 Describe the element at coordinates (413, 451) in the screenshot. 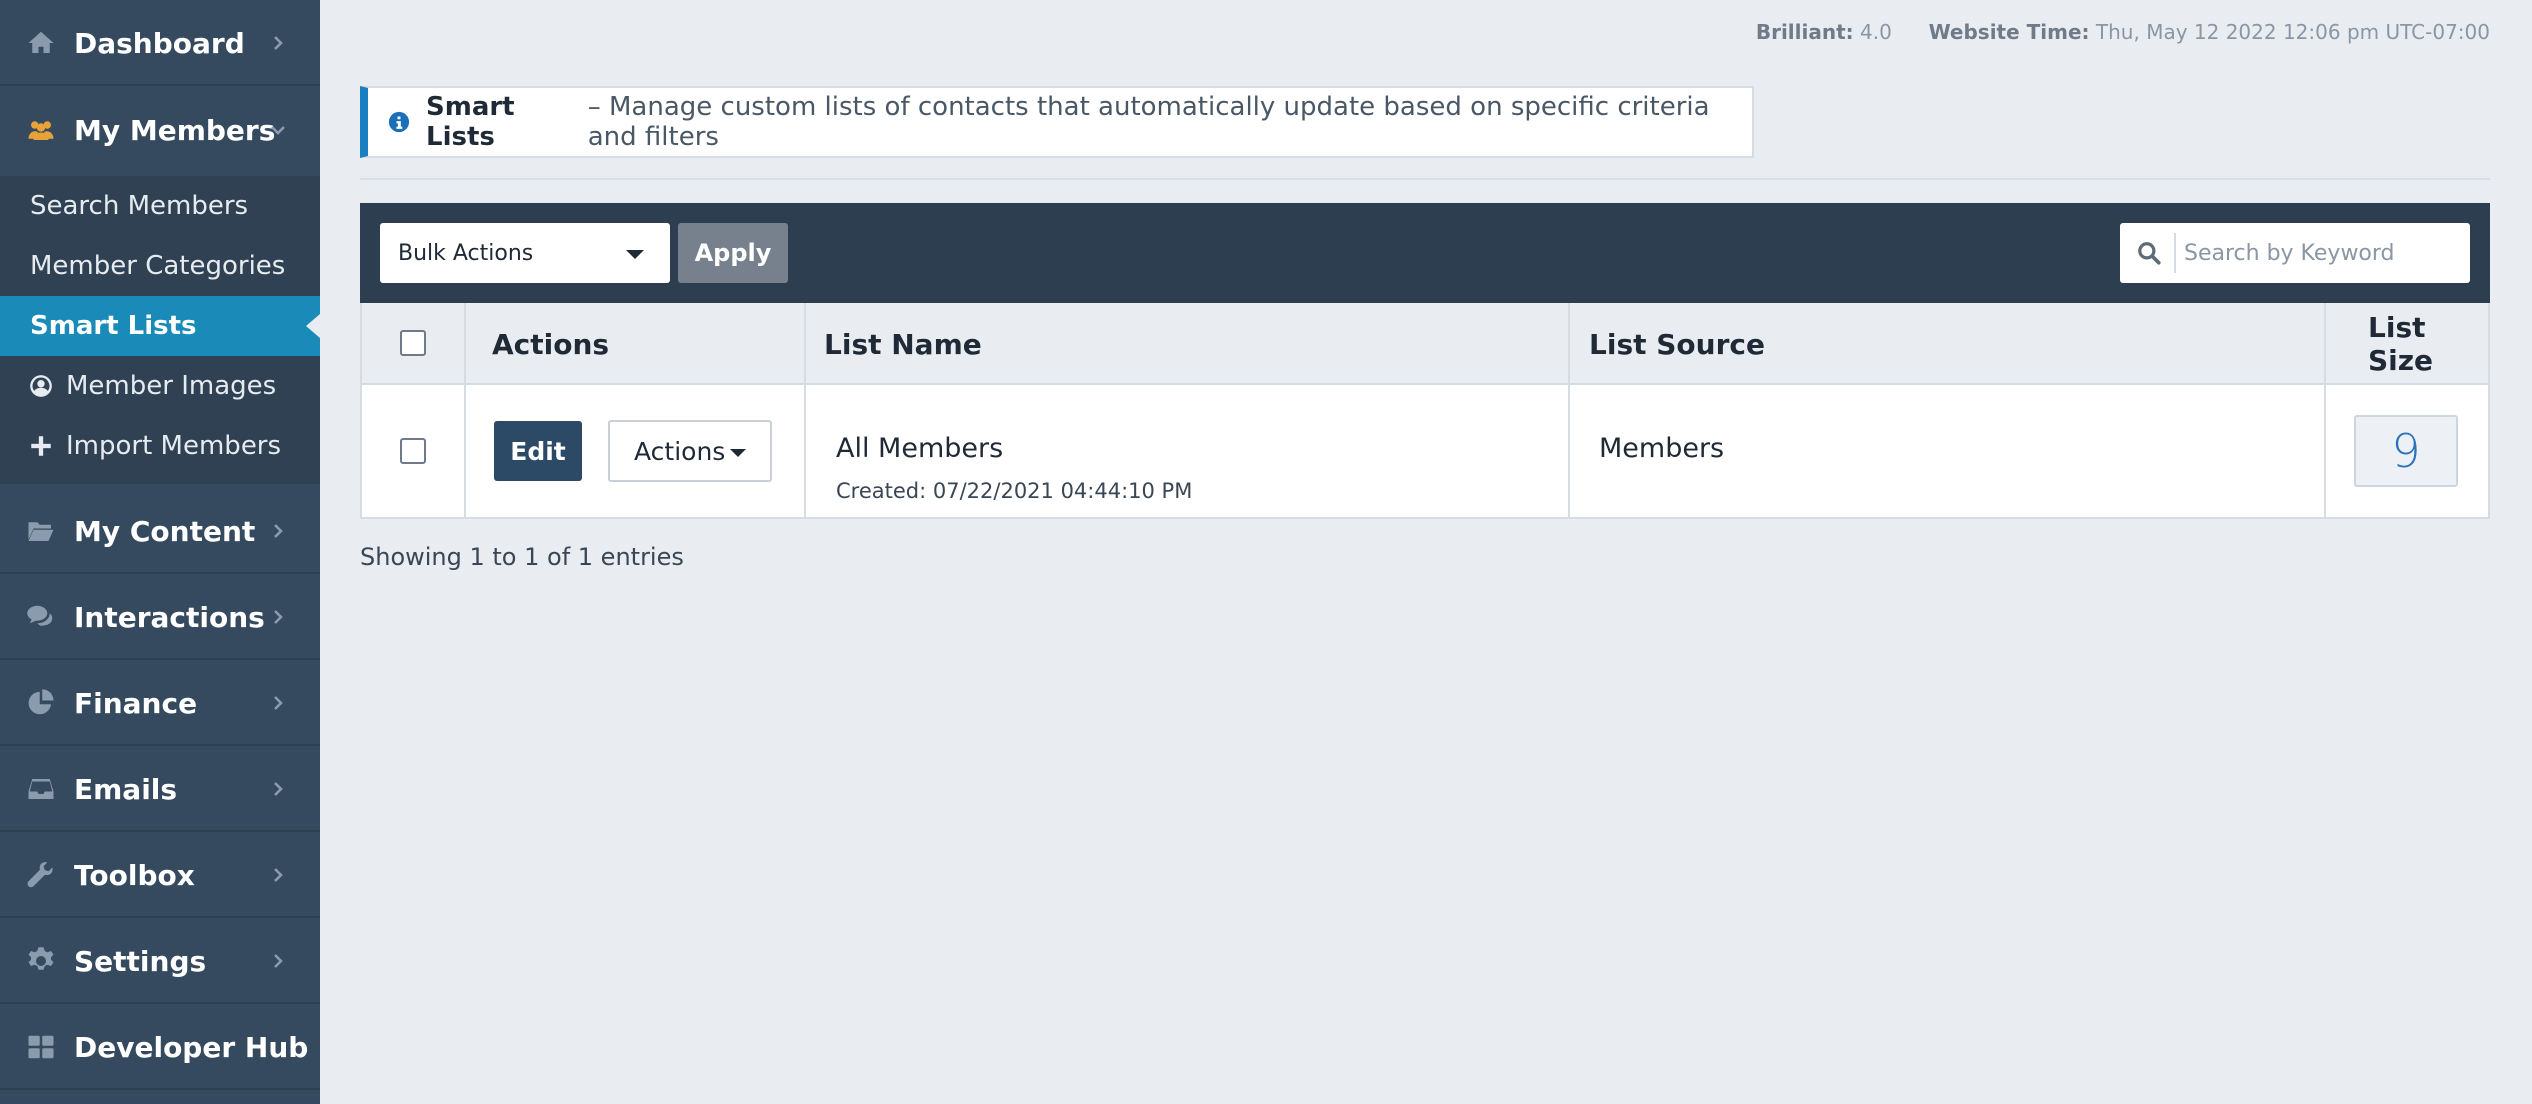

I see `row-checkbox` at that location.